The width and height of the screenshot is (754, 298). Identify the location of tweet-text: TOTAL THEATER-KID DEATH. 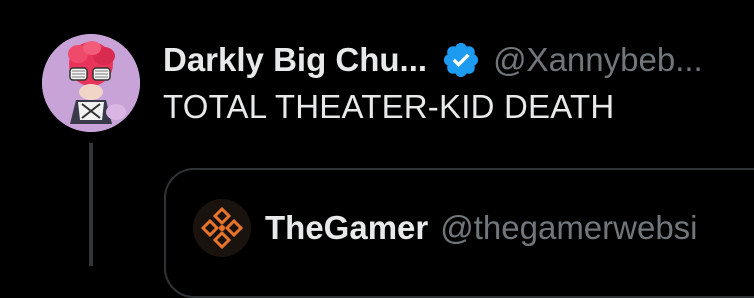
(389, 106).